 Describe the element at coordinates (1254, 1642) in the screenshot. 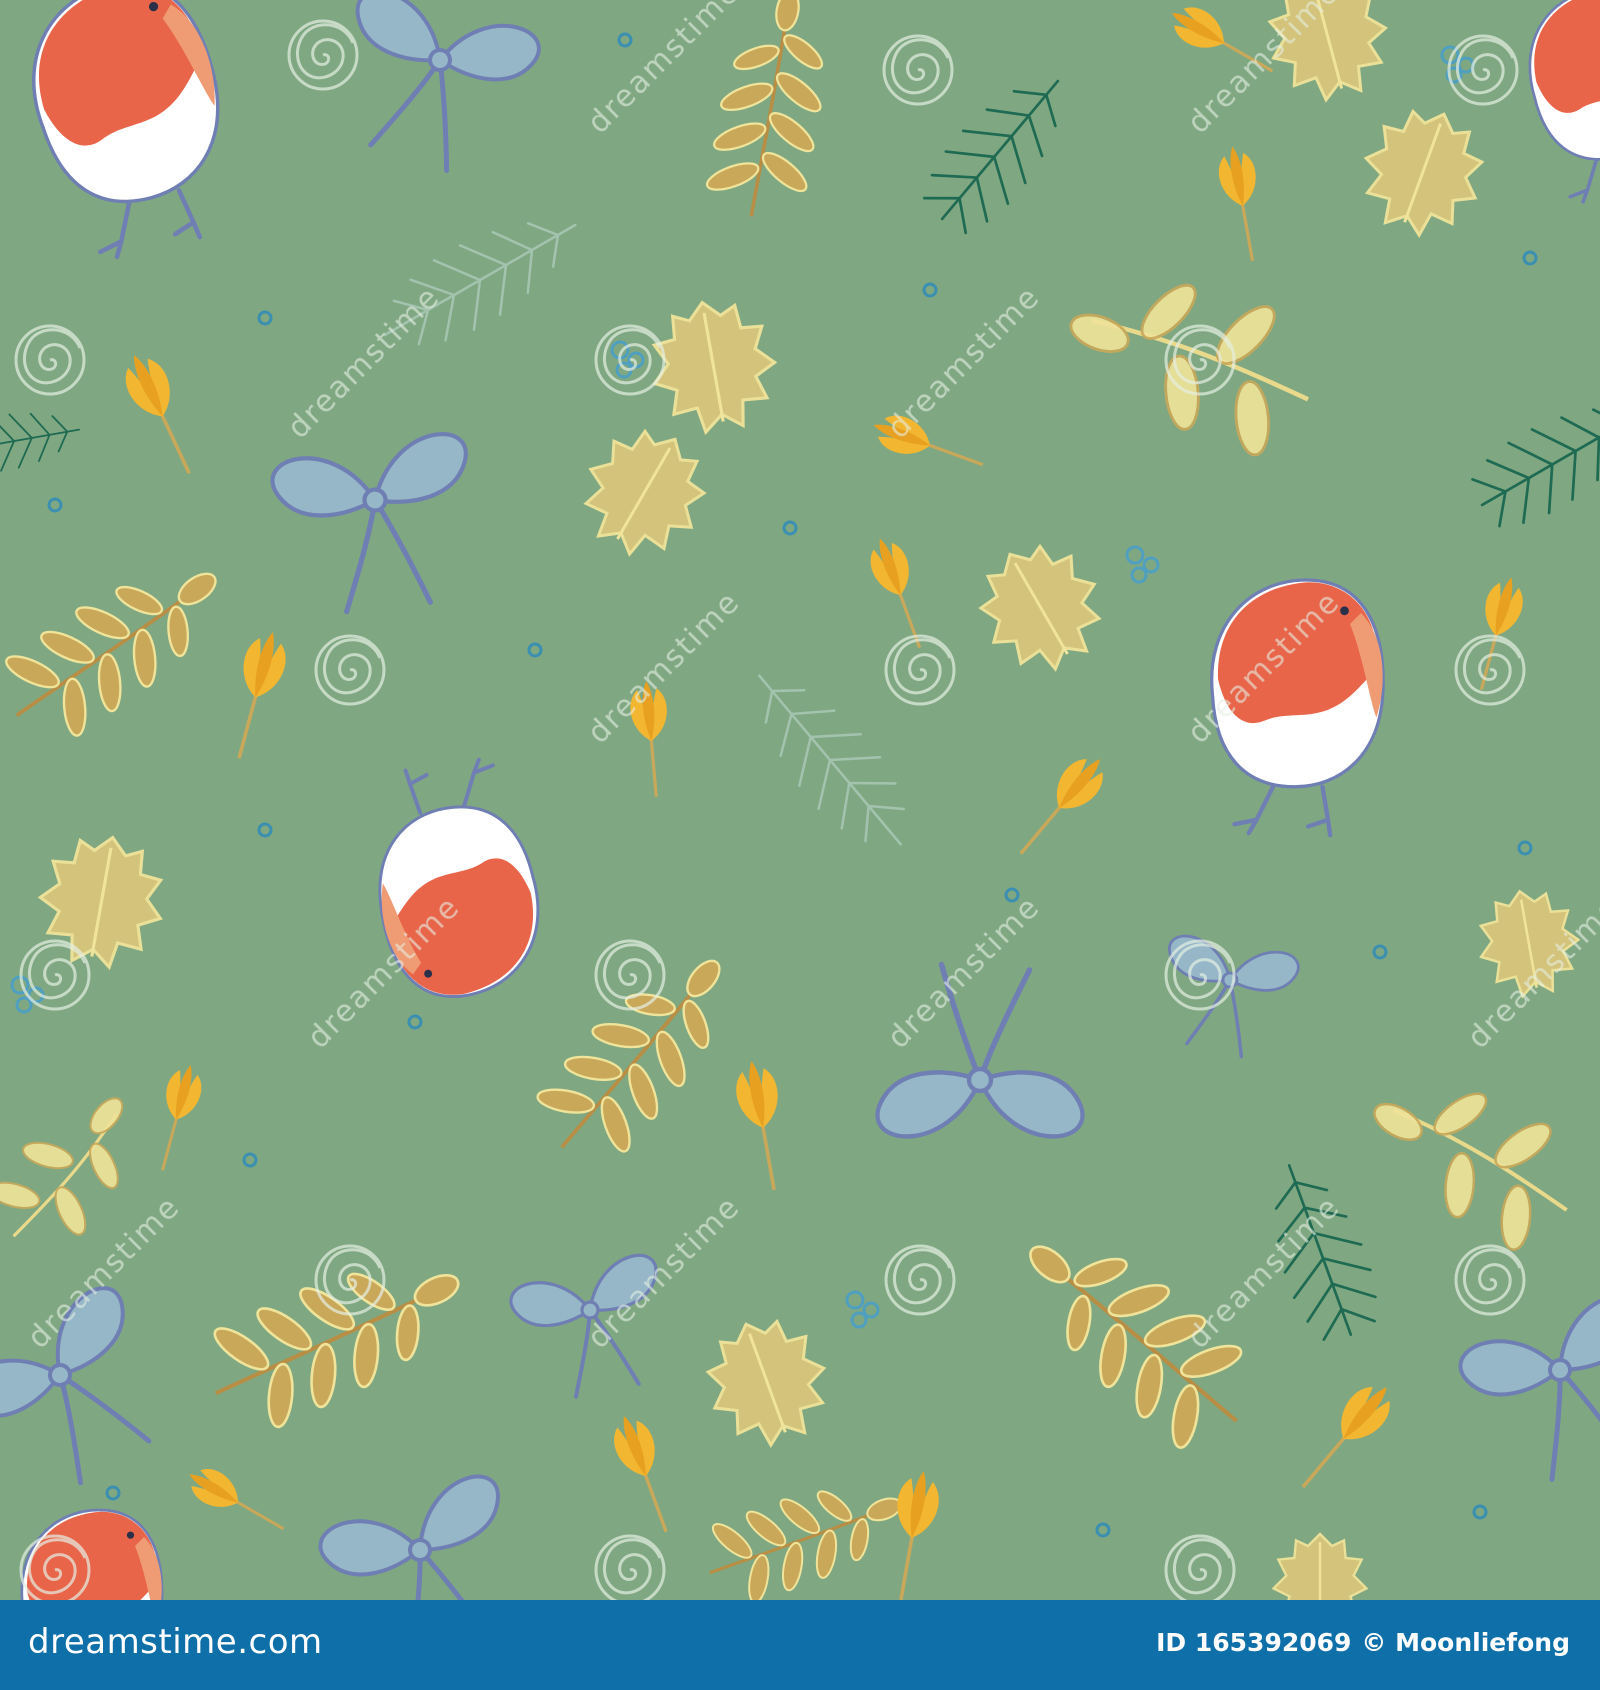

I see `image-id: ID 165392069` at that location.